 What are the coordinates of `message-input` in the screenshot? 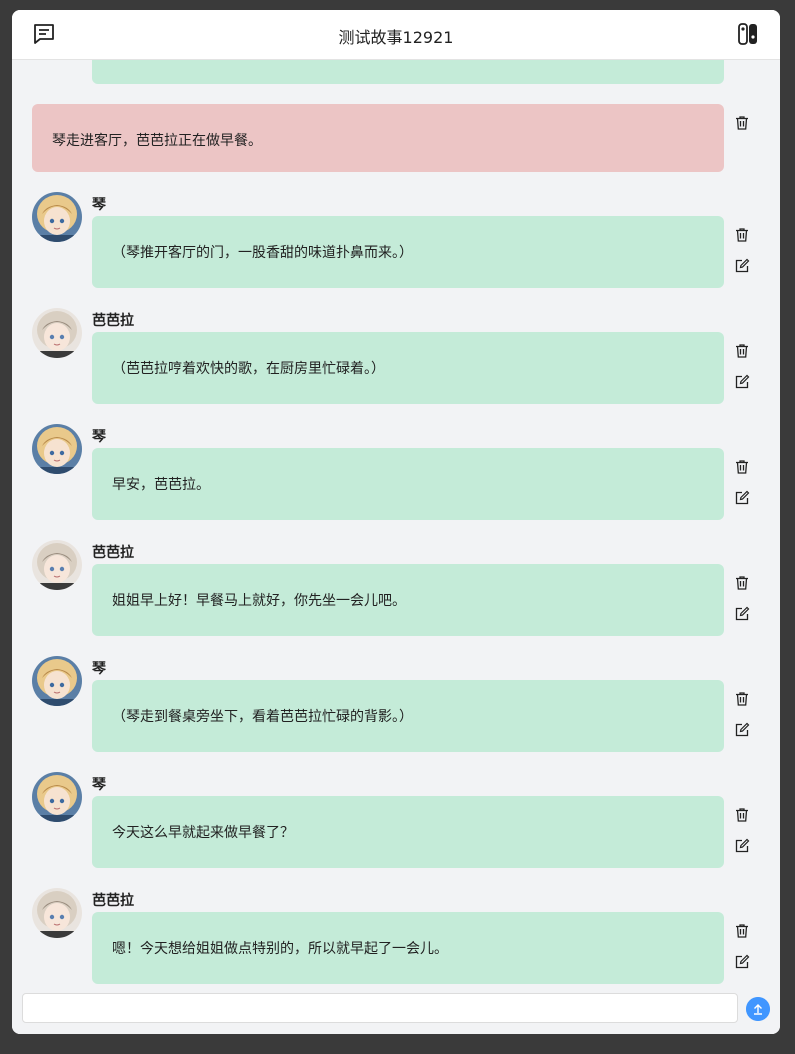 It's located at (380, 1008).